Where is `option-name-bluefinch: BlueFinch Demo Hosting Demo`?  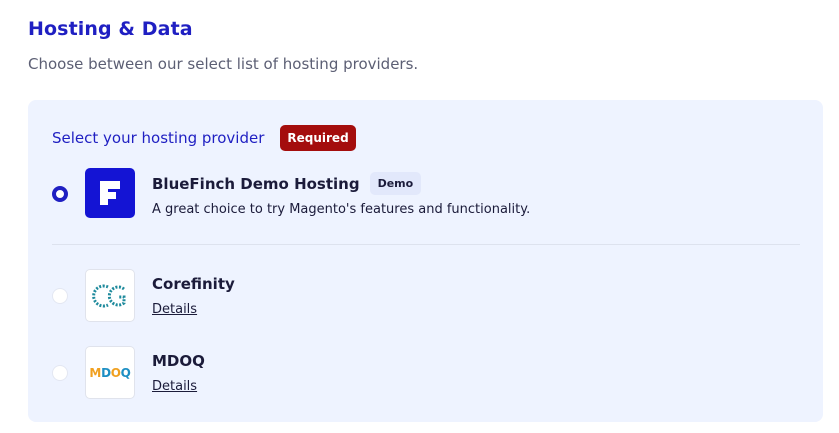
option-name-bluefinch: BlueFinch Demo Hosting Demo is located at coordinates (287, 184).